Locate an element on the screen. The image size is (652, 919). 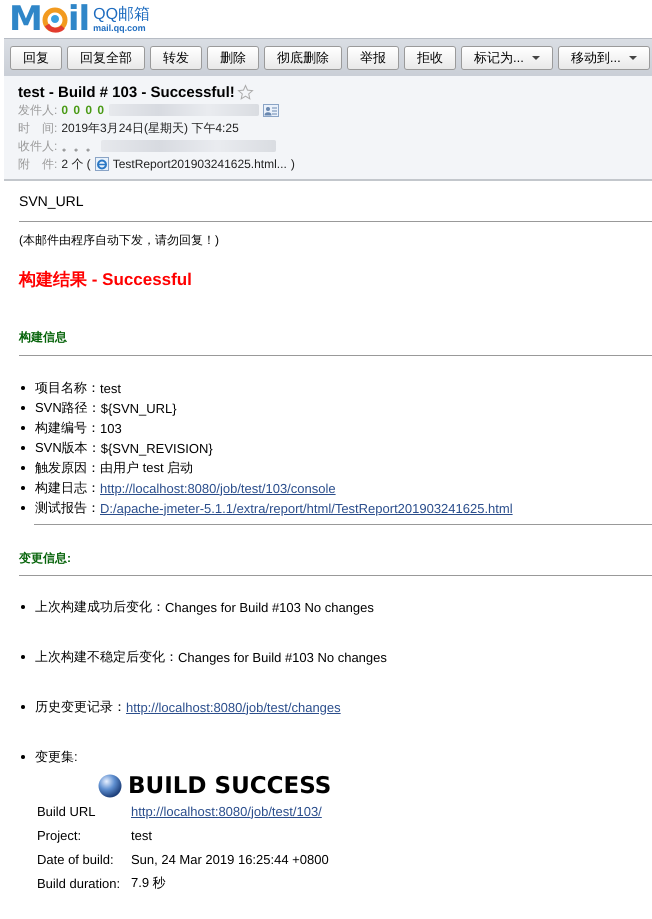
item-label: 触发原因： is located at coordinates (67, 468).